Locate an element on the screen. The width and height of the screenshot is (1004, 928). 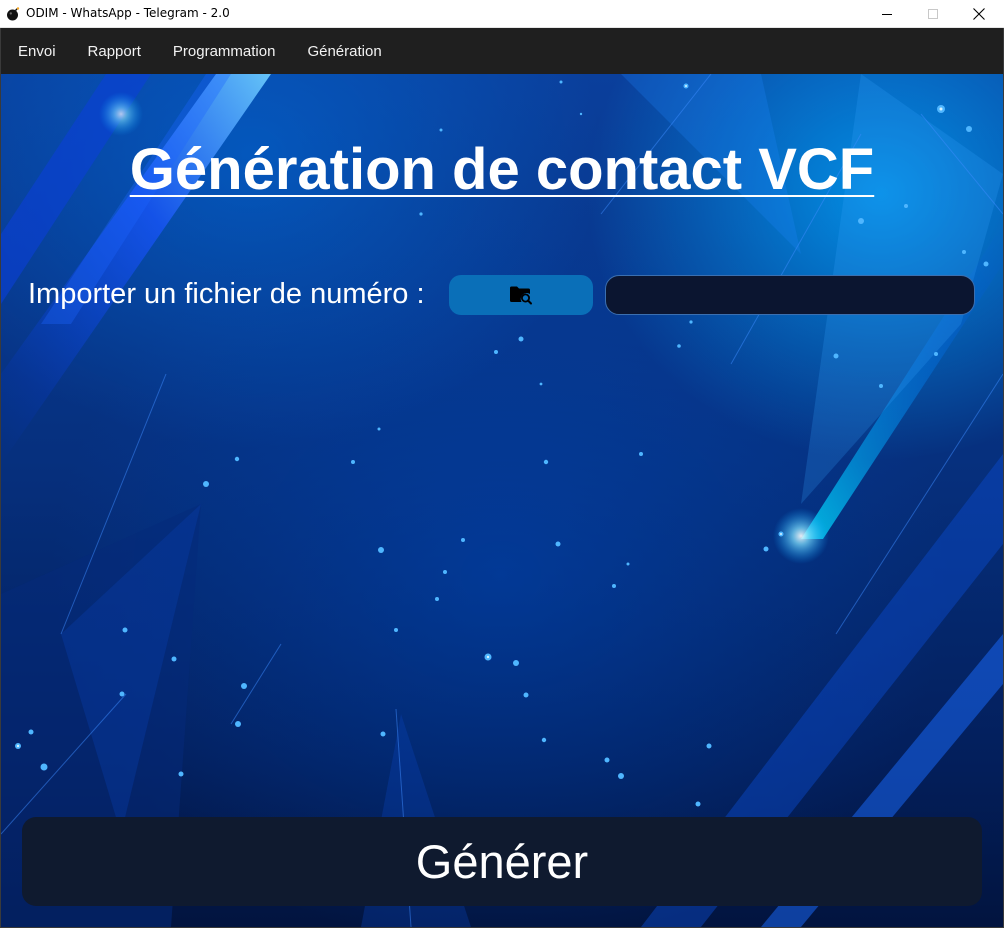
minimize-button is located at coordinates (887, 14).